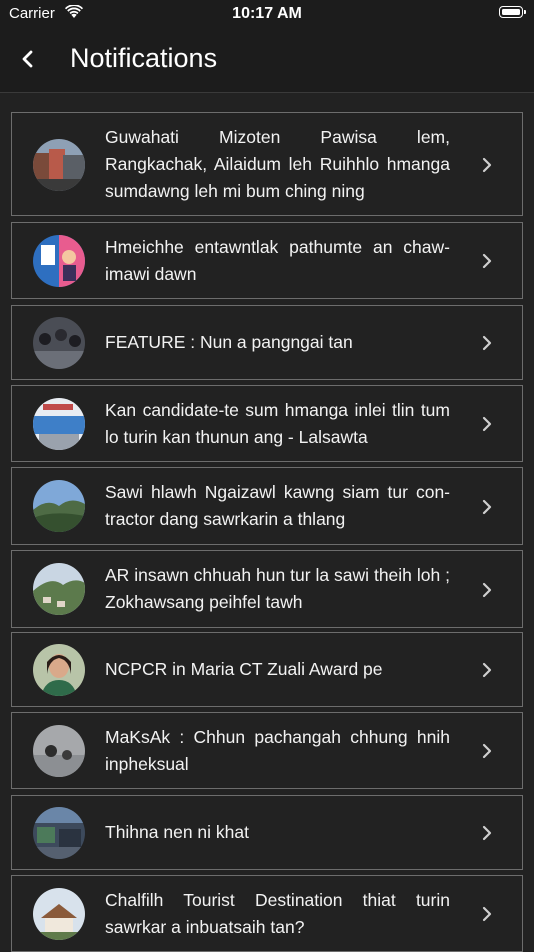 Image resolution: width=534 pixels, height=952 pixels. Describe the element at coordinates (244, 669) in the screenshot. I see `notification-text: NCPCR in Maria CT Zuali Award pe` at that location.